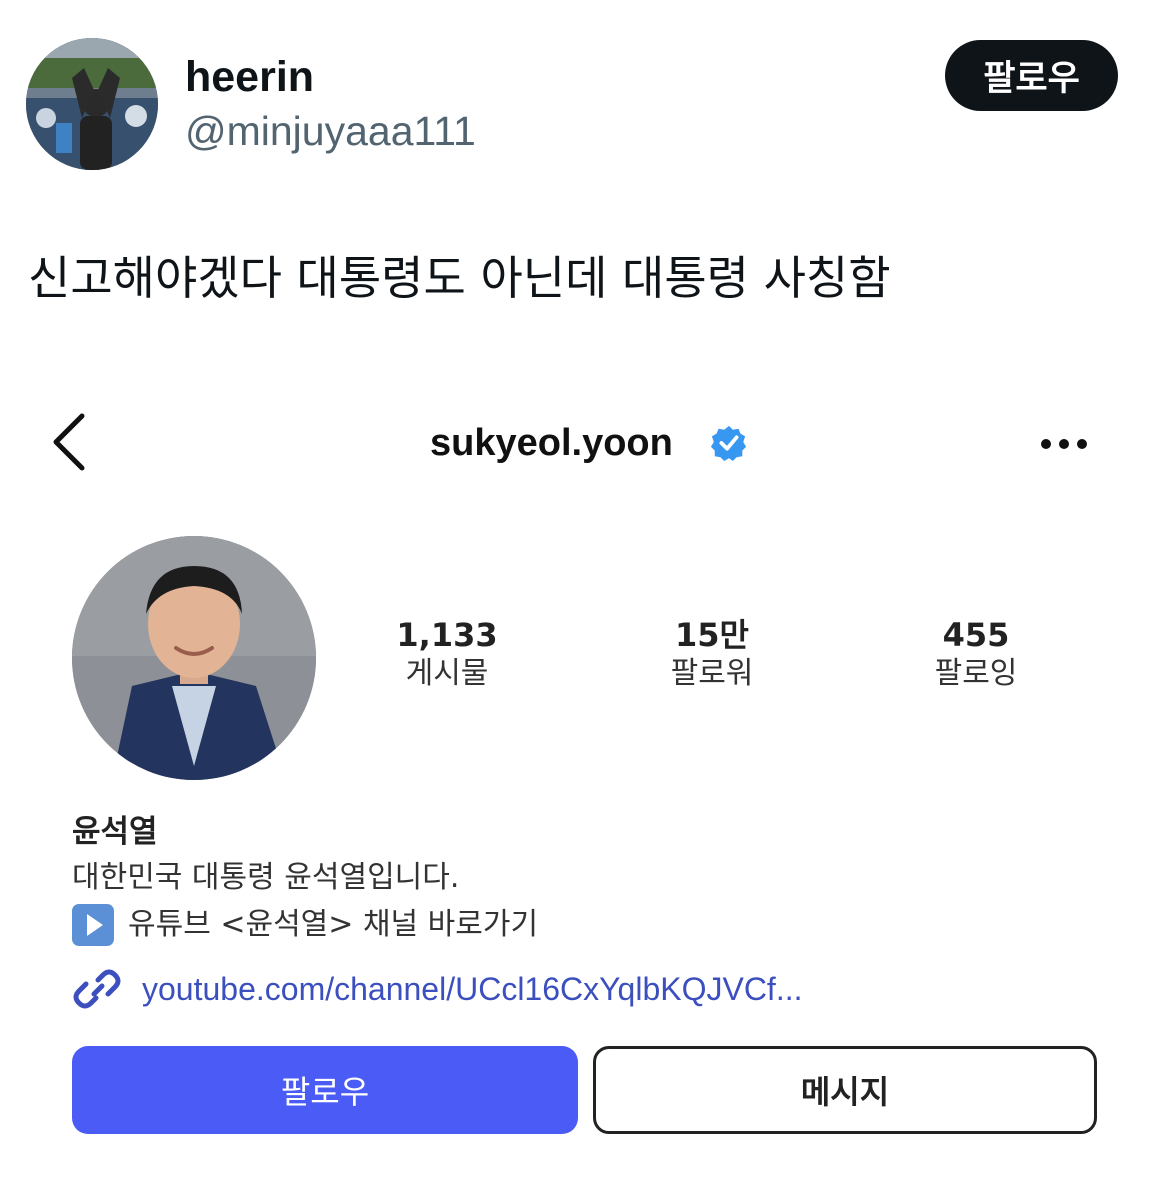  I want to click on stat-posts-label: 게시물, so click(447, 673).